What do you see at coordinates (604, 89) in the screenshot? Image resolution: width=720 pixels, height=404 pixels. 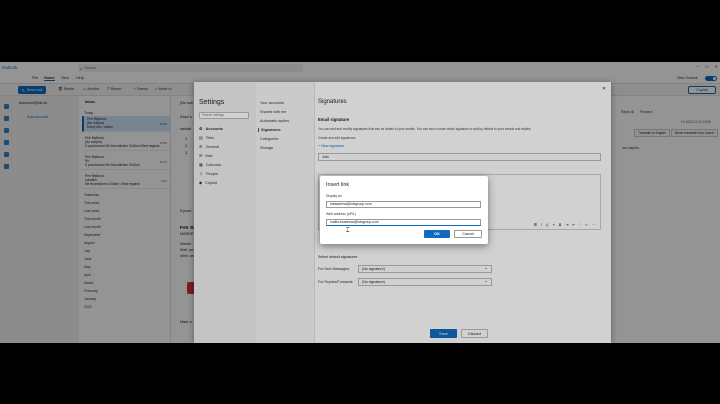 I see `close-icon: ✕` at bounding box center [604, 89].